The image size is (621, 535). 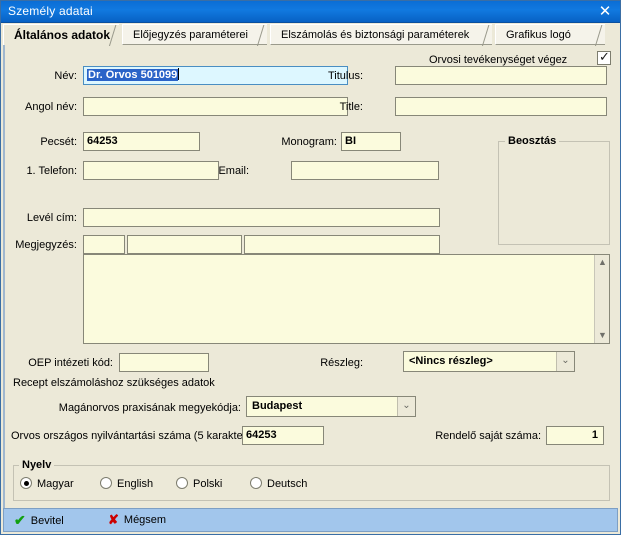 What do you see at coordinates (51, 107) in the screenshot?
I see `angol-nev-label: Angol név:` at bounding box center [51, 107].